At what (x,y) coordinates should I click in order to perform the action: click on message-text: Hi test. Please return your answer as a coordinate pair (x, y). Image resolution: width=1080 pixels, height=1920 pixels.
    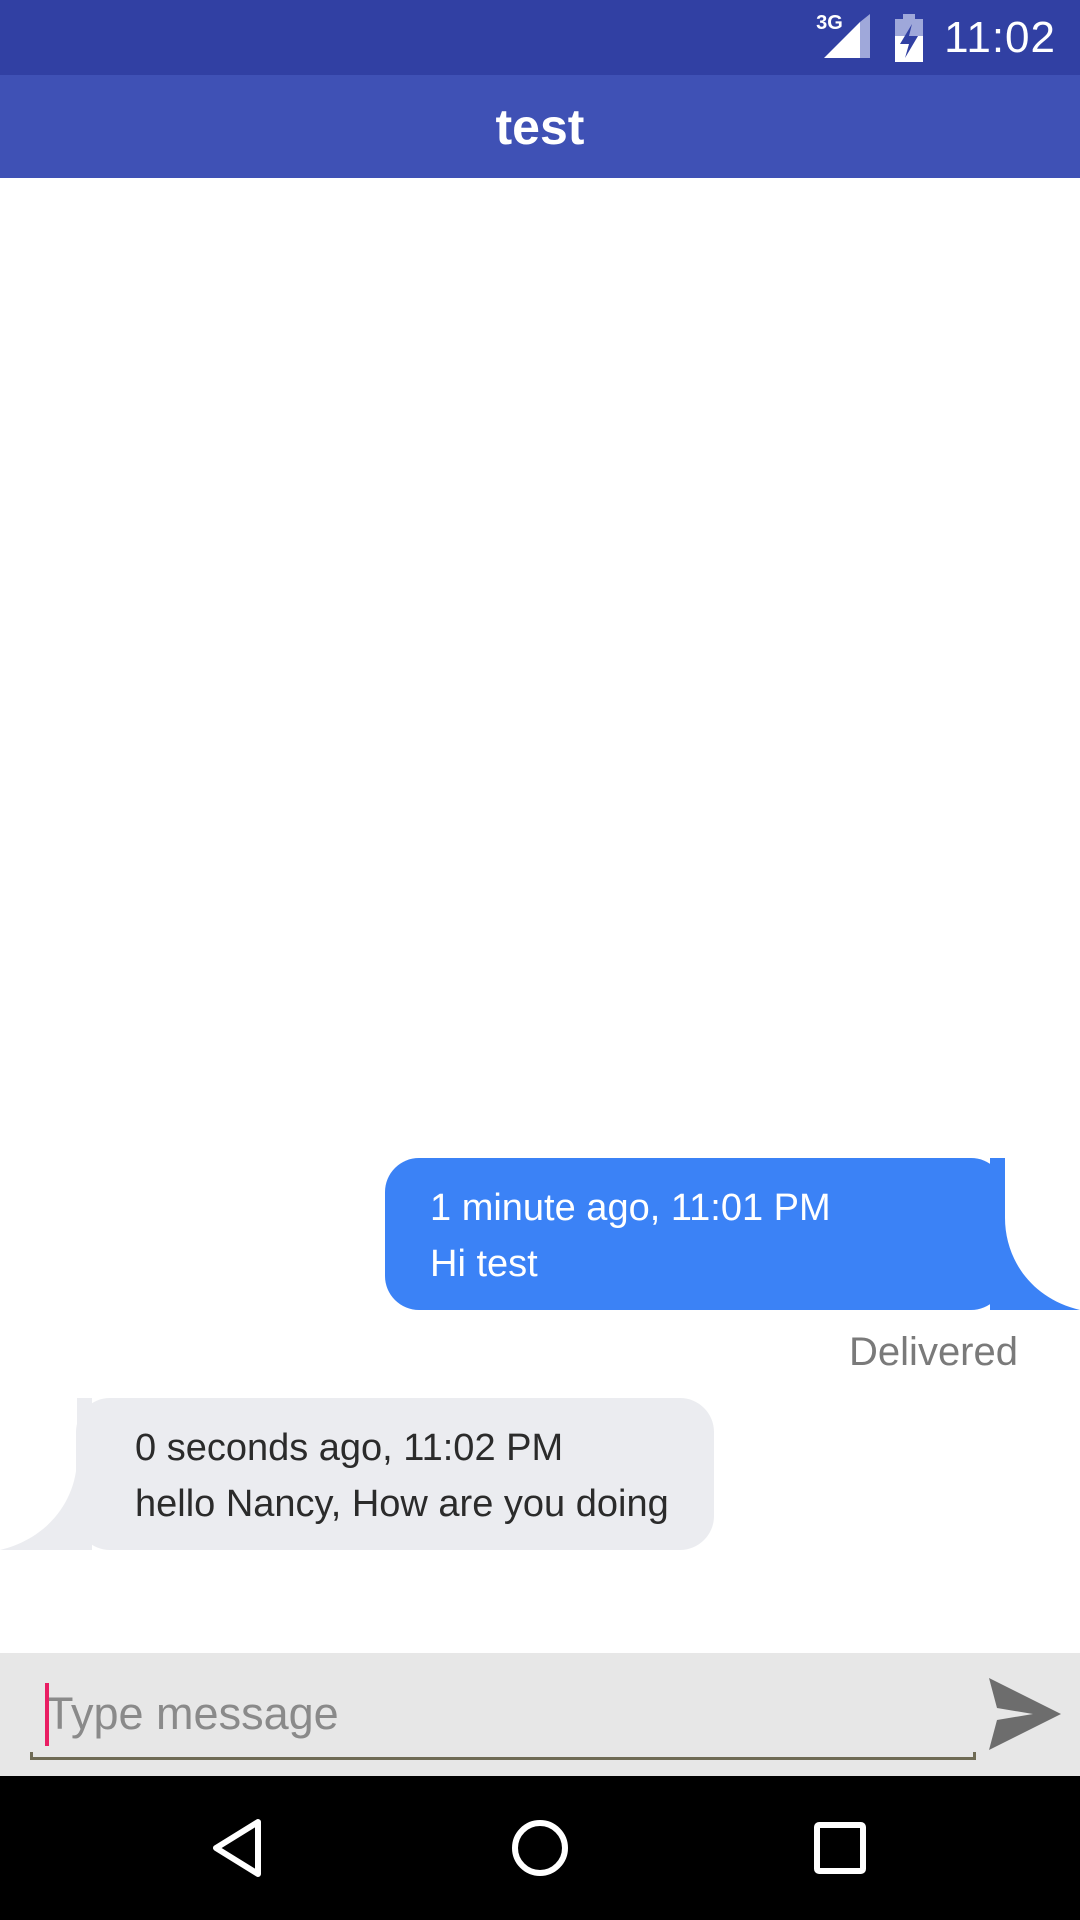
    Looking at the image, I should click on (484, 1264).